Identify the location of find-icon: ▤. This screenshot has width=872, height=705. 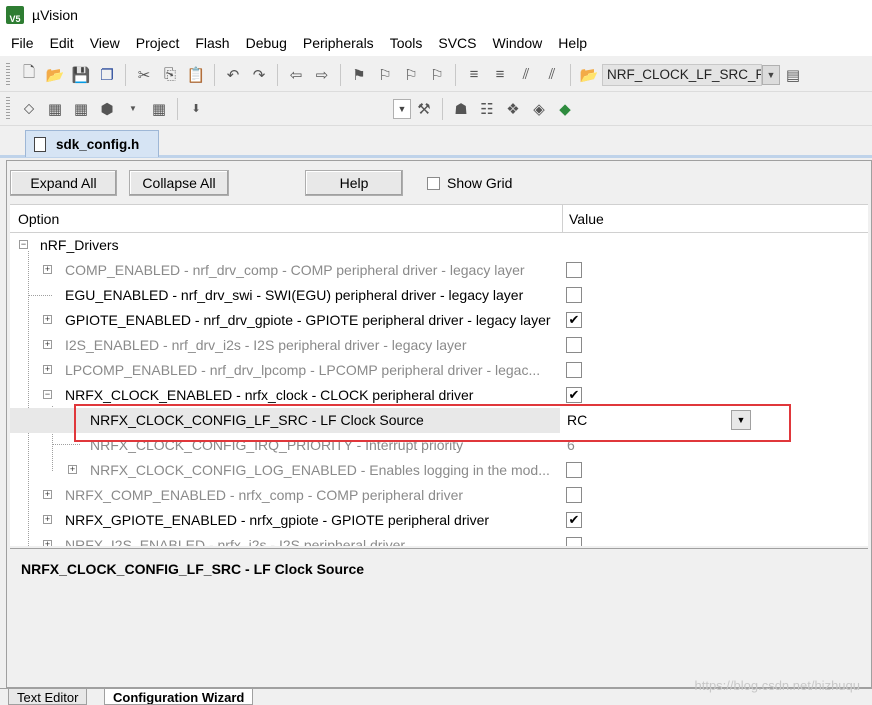
(793, 75).